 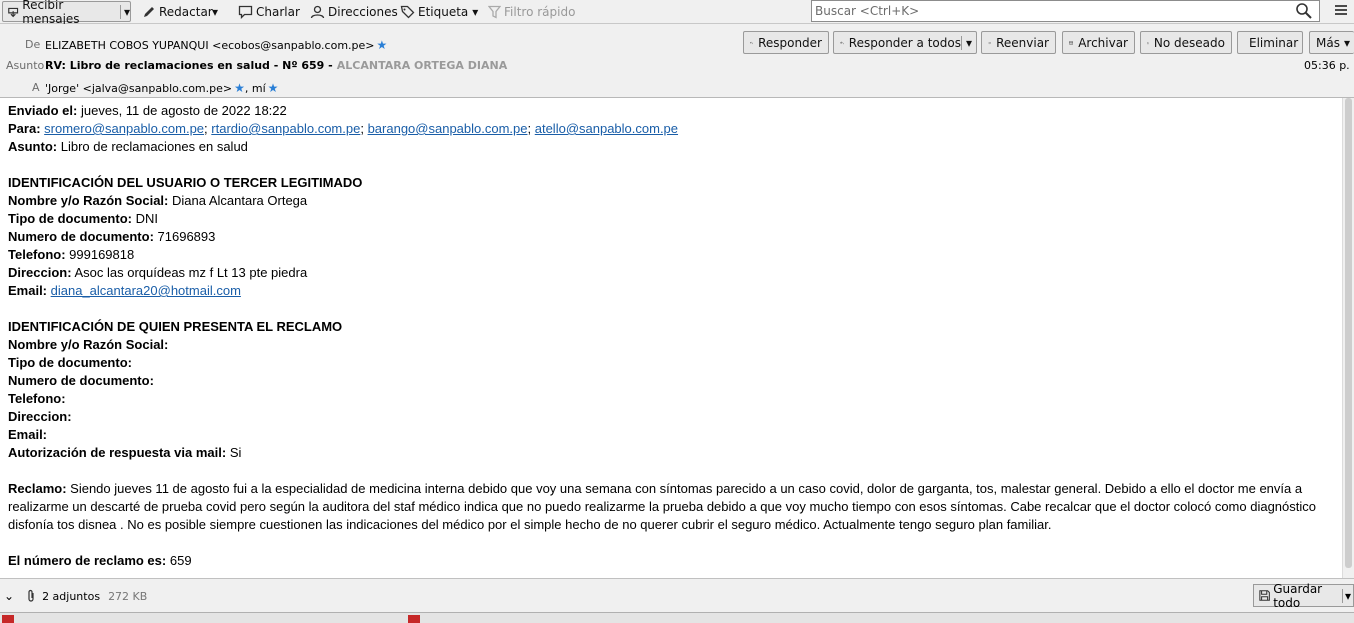 I want to click on to-label: A, so click(x=36, y=87).